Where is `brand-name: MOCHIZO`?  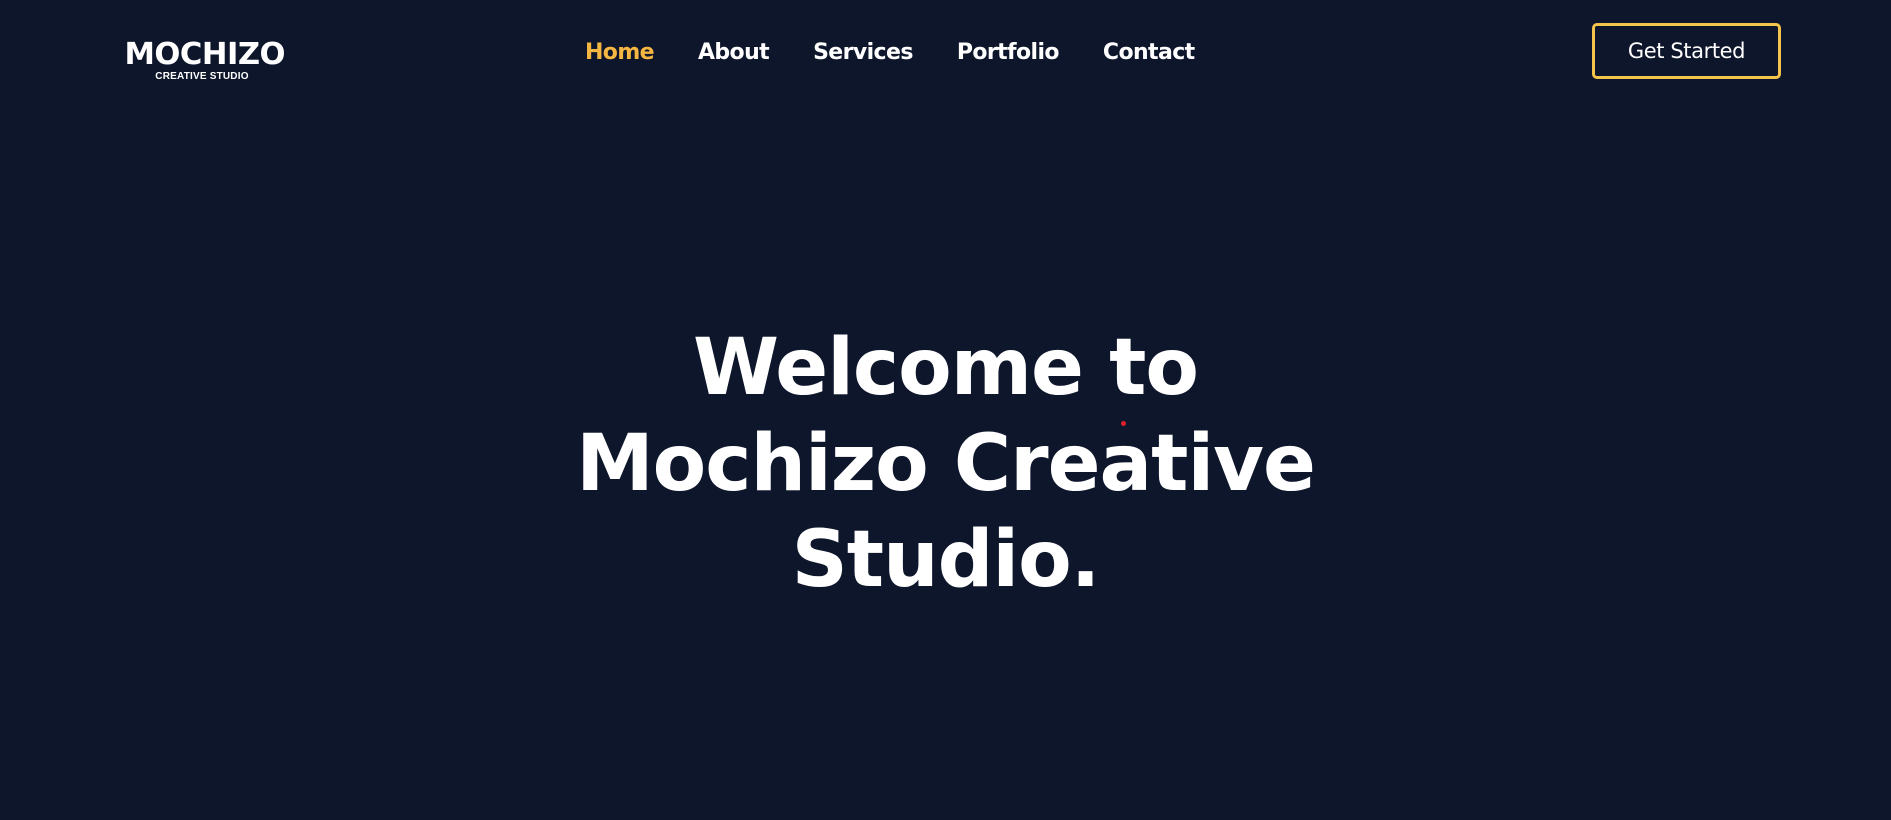
brand-name: MOCHIZO is located at coordinates (205, 54).